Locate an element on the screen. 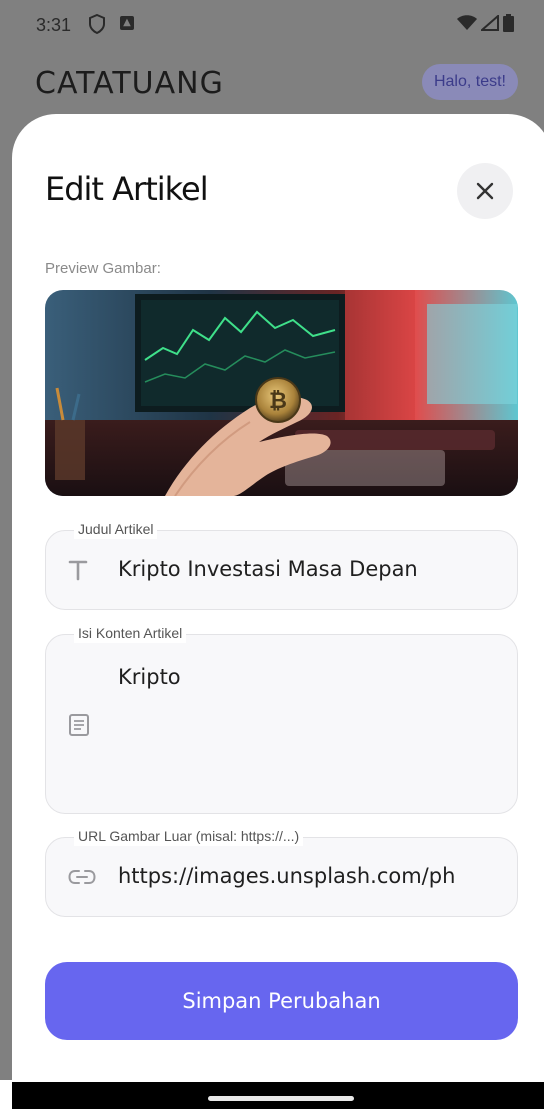  status-bar: 3:31 ▲ is located at coordinates (272, 26).